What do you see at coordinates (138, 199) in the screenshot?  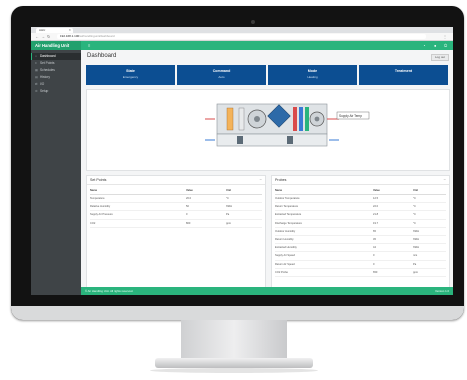 I see `cell: Temperature` at bounding box center [138, 199].